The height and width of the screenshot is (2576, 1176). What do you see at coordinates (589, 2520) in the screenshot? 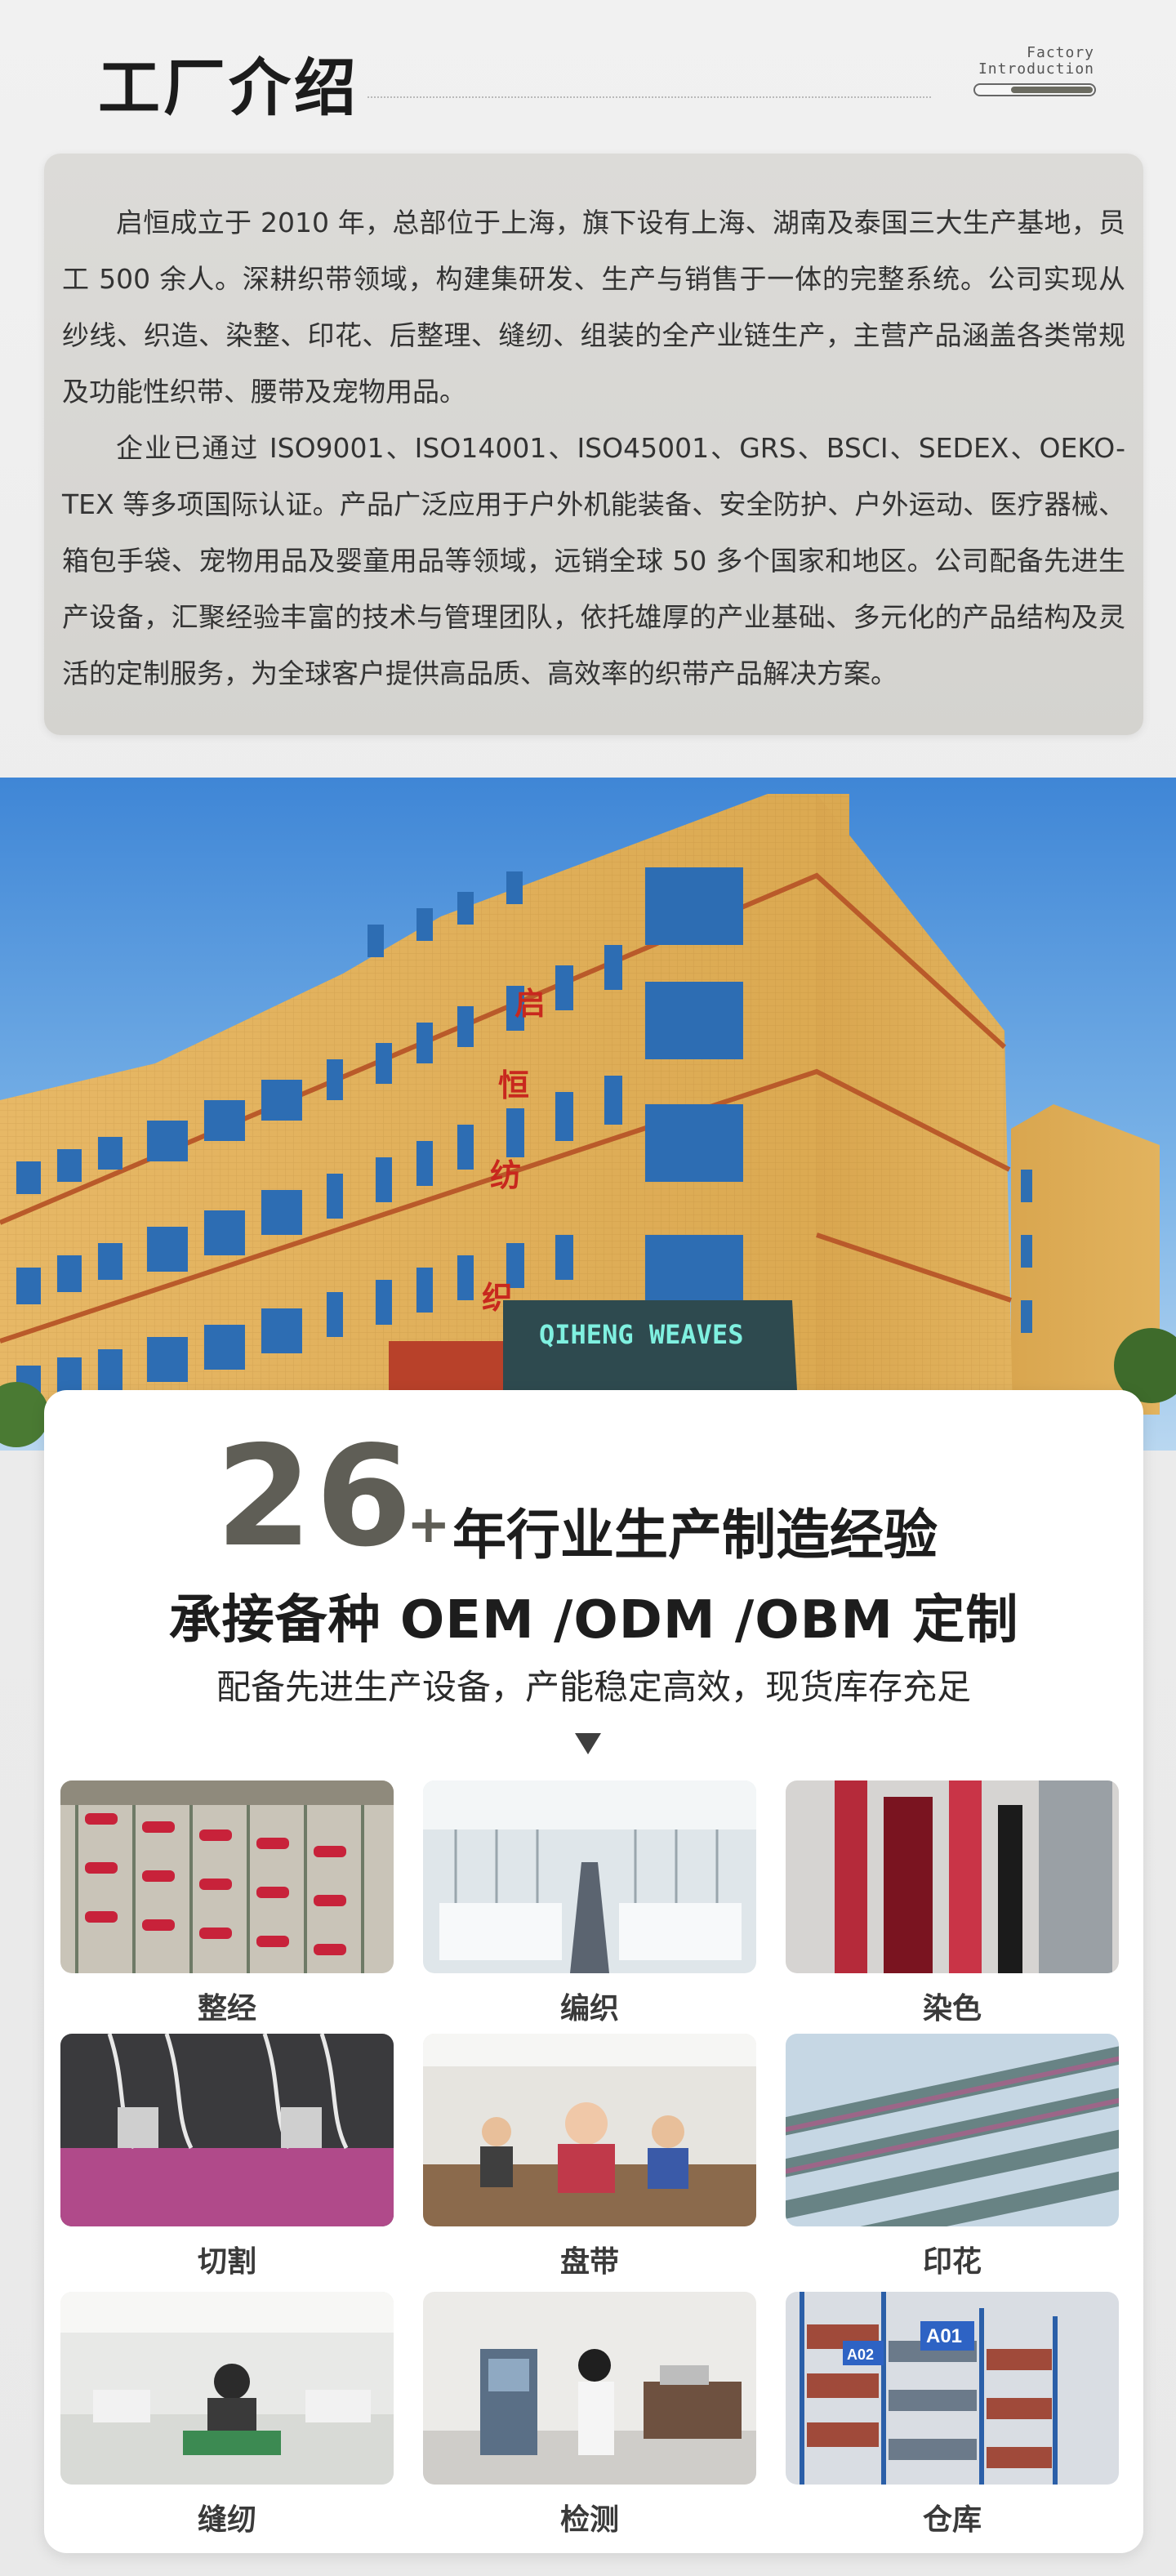
I see `process-label: 检测` at bounding box center [589, 2520].